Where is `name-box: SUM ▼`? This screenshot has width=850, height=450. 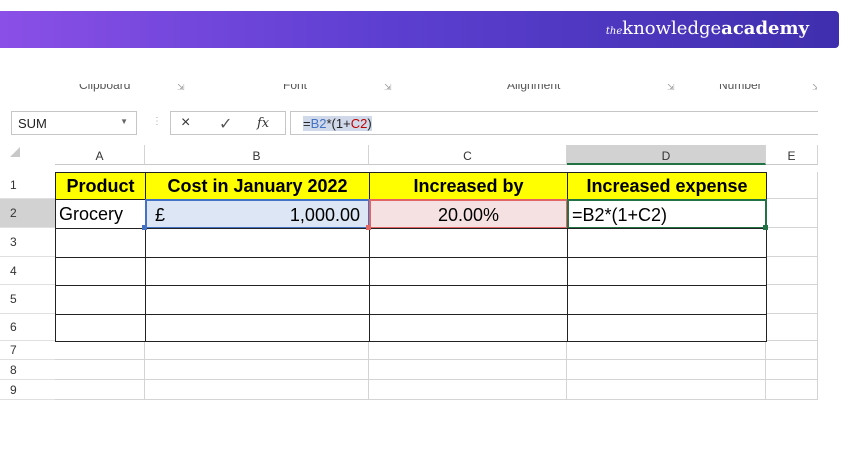 name-box: SUM ▼ is located at coordinates (74, 123).